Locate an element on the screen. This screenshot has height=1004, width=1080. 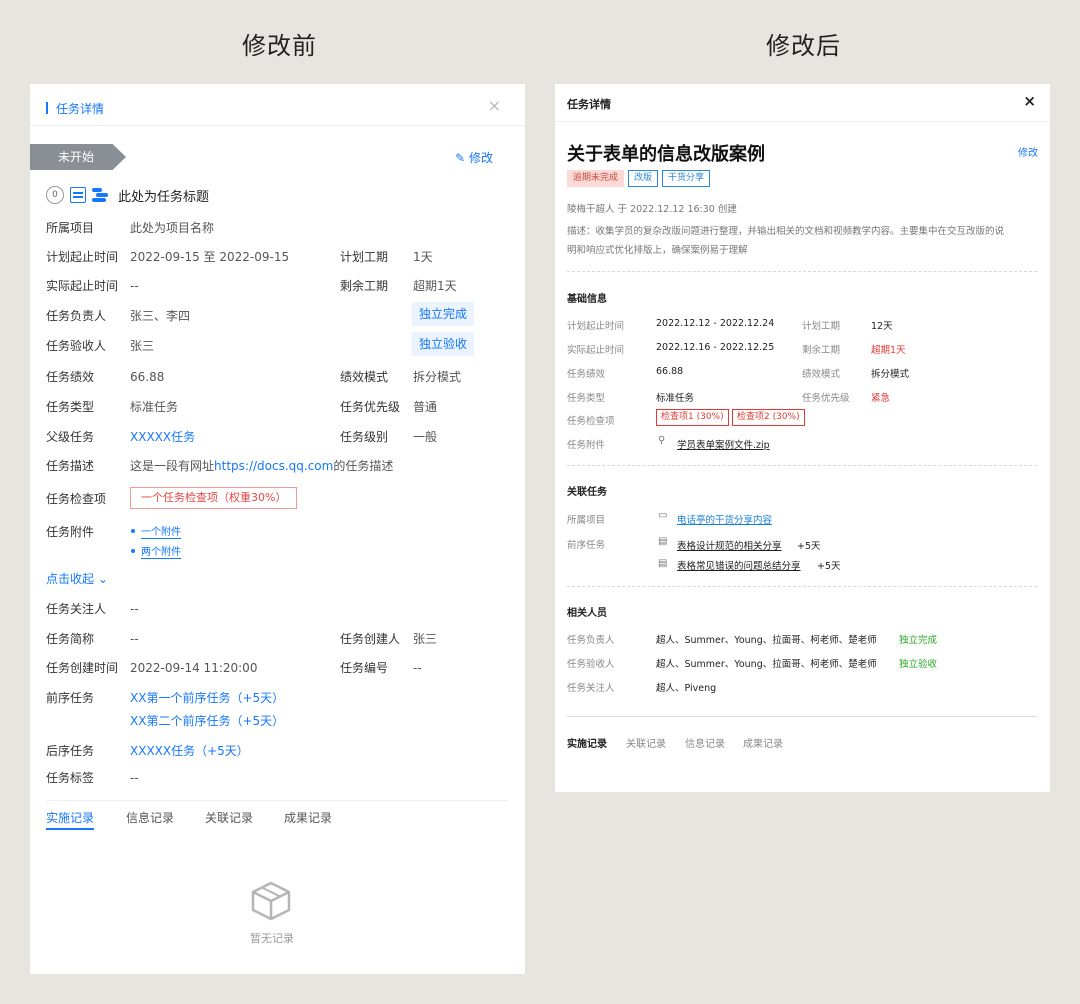
task-title-row: 0 此处为任务标题 is located at coordinates (127, 195).